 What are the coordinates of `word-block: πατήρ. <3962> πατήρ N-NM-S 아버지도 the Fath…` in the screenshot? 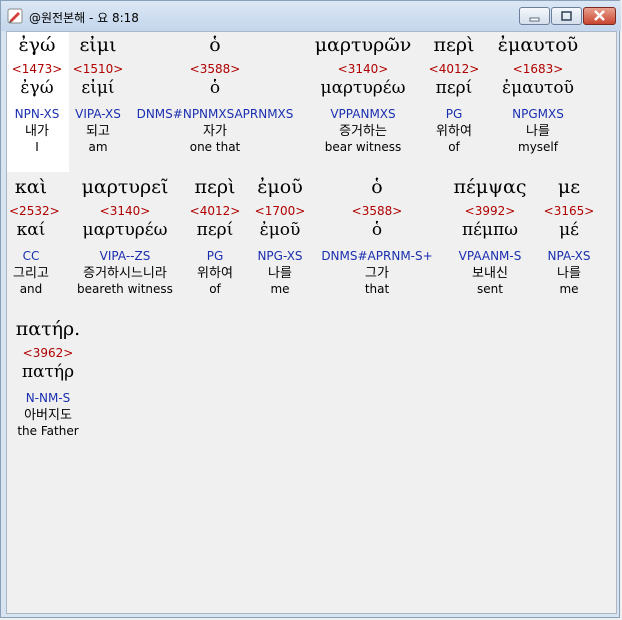 It's located at (48, 378).